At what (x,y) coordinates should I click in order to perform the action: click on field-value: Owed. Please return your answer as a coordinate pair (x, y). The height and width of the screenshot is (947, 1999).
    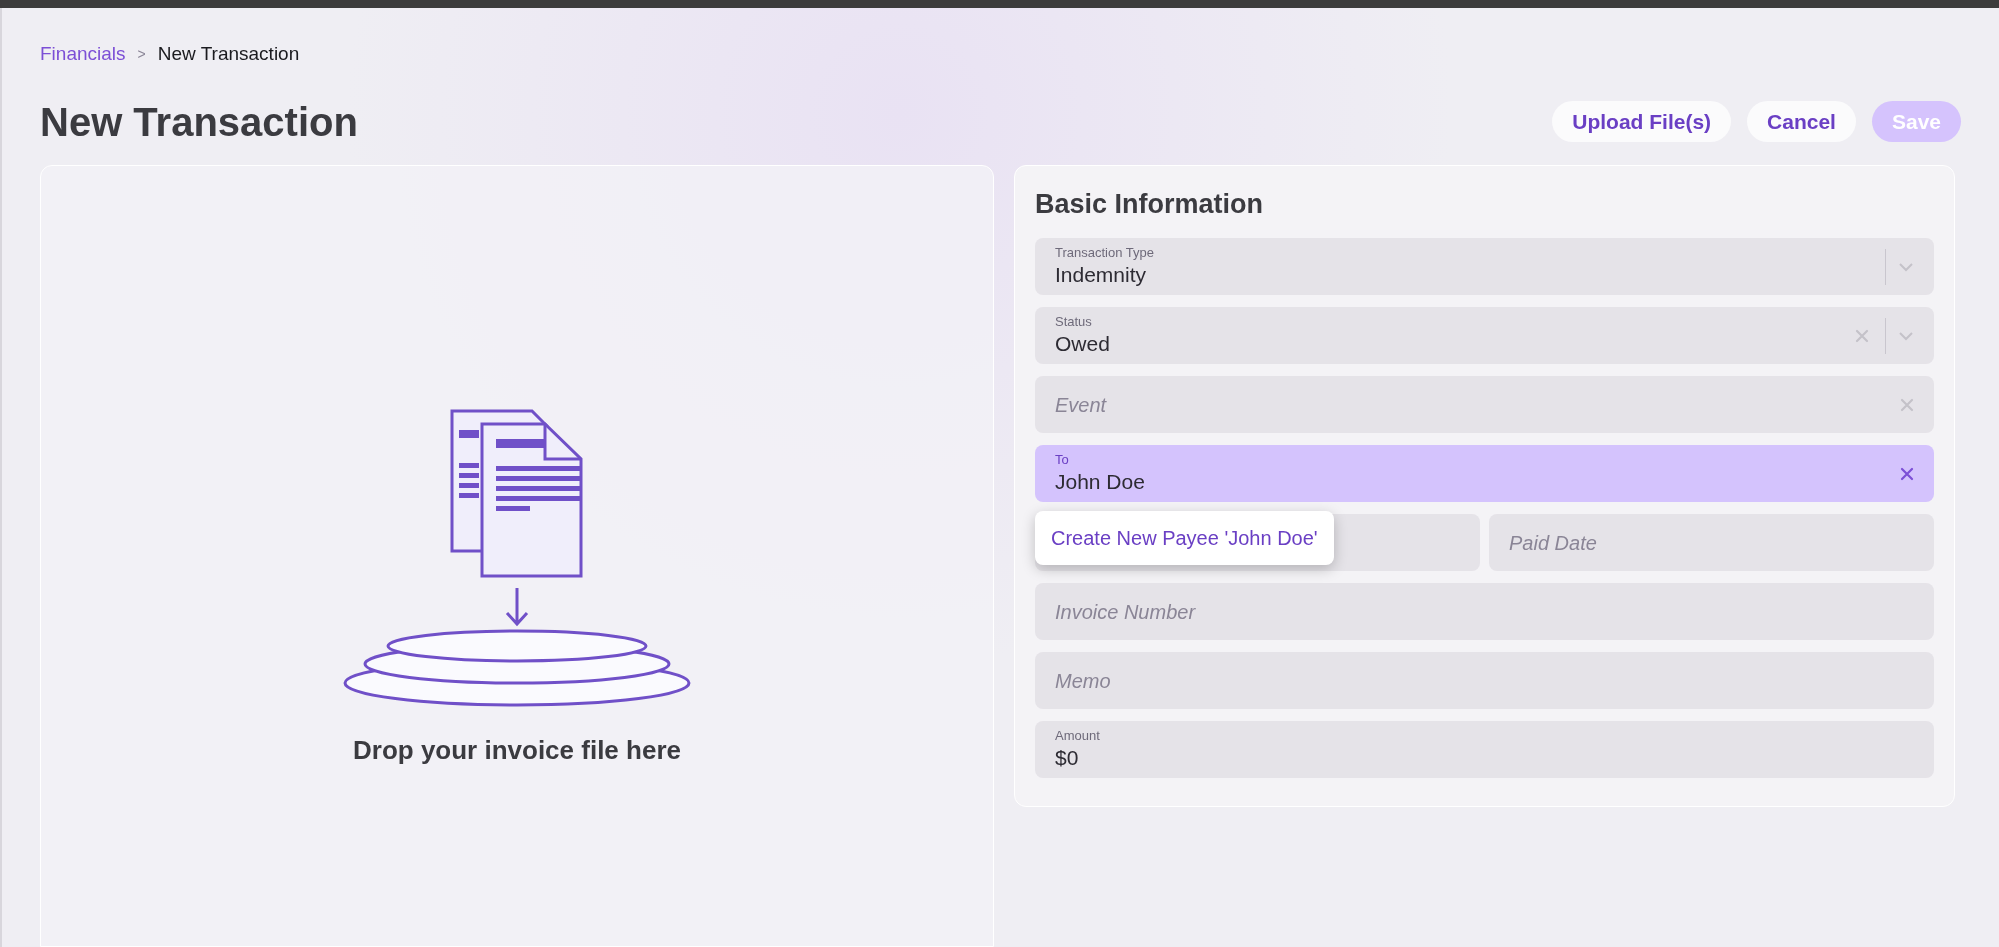
    Looking at the image, I should click on (1083, 343).